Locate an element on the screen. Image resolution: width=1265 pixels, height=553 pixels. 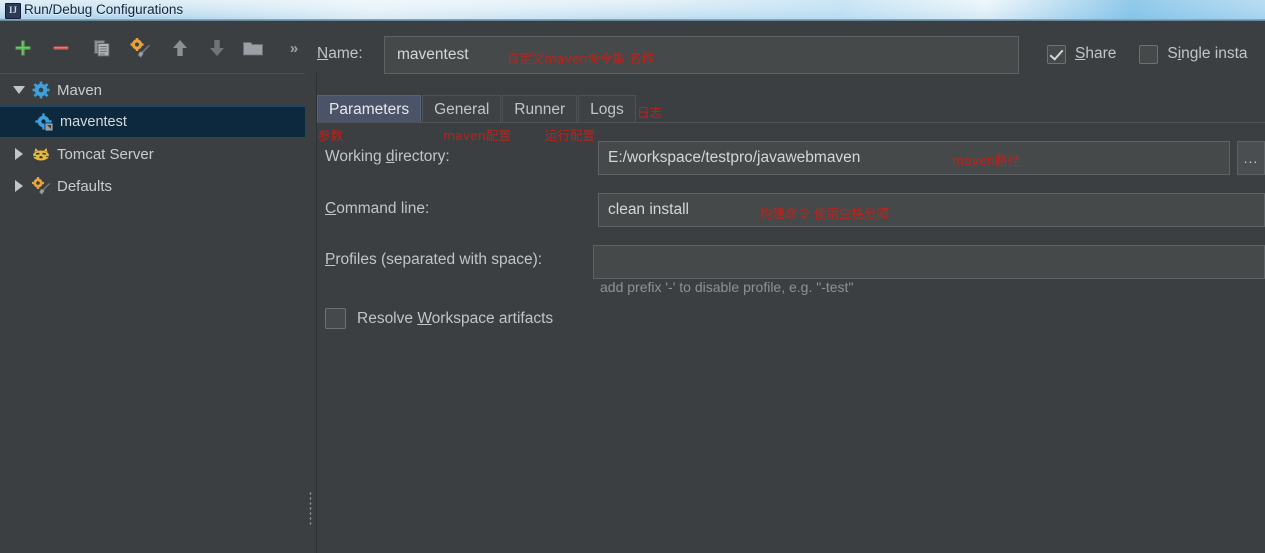
toolbar-overflow-button: » is located at coordinates (294, 49).